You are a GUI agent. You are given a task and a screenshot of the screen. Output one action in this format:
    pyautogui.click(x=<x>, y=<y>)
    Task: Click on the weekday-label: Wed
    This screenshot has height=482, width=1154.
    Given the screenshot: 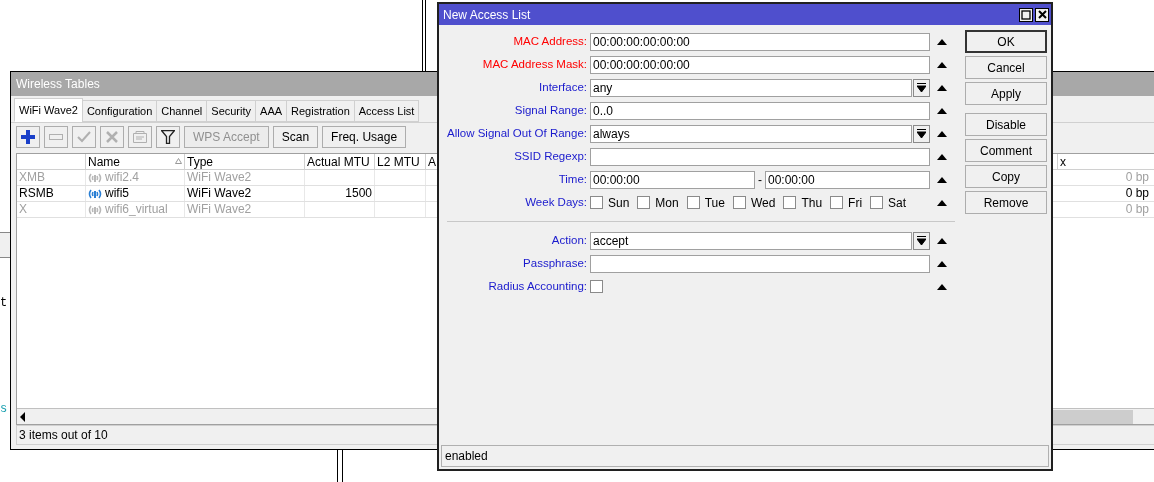 What is the action you would take?
    pyautogui.click(x=763, y=203)
    